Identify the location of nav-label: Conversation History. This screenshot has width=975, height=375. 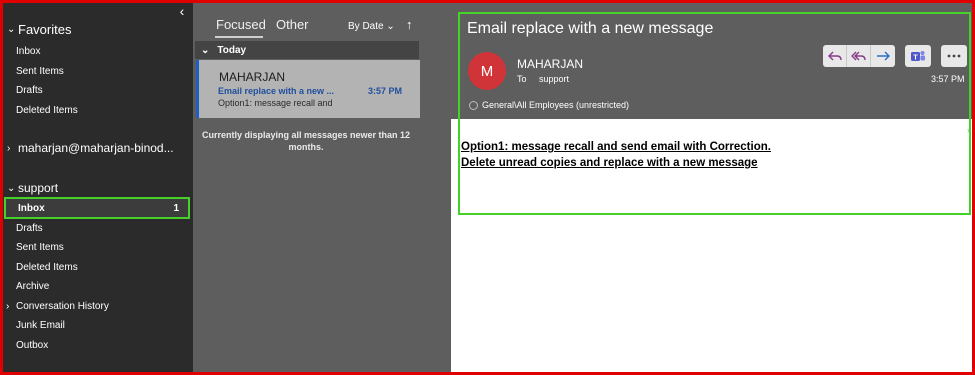
(62, 306).